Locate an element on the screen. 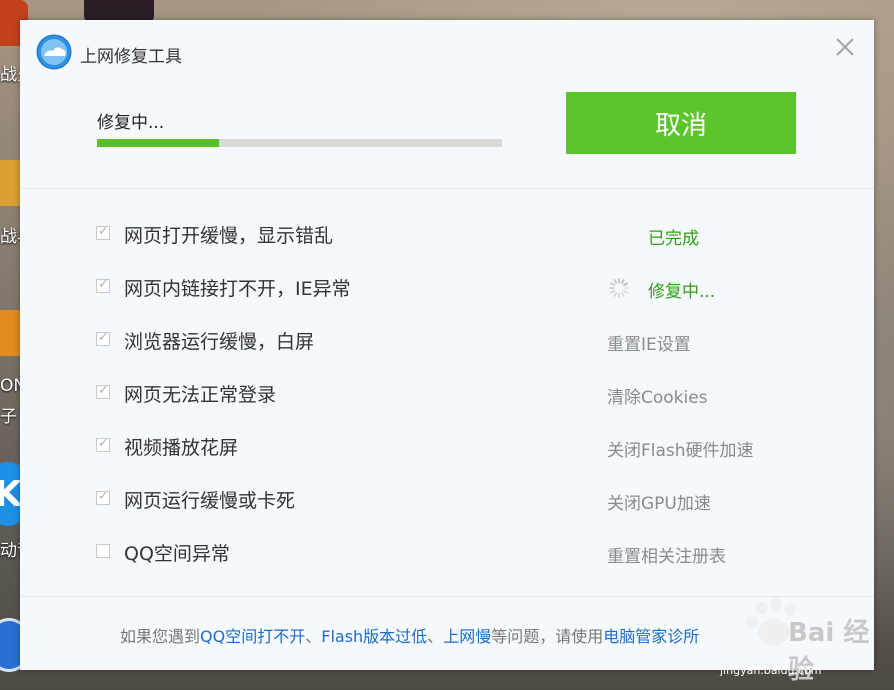 Image resolution: width=894 pixels, height=690 pixels. repair-item-row: ✓ 视频播放花屏 关闭Flash硬件加速 is located at coordinates (447, 445).